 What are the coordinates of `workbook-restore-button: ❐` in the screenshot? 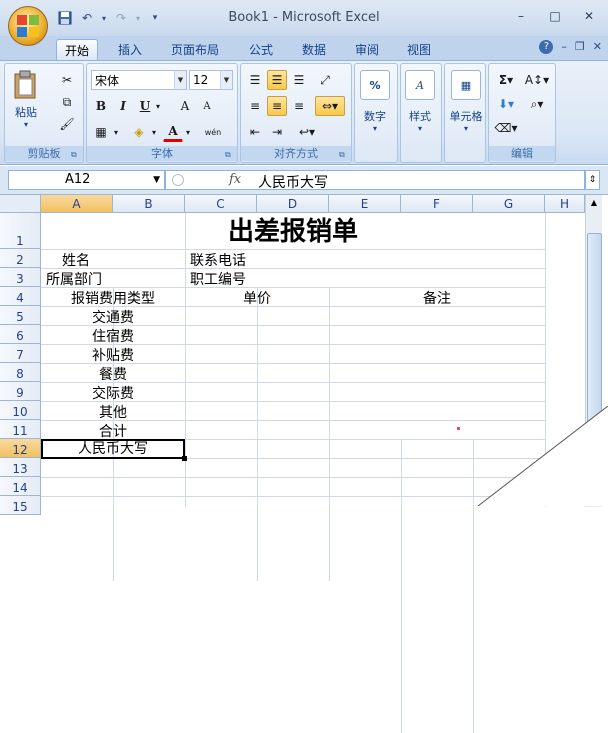 It's located at (580, 47).